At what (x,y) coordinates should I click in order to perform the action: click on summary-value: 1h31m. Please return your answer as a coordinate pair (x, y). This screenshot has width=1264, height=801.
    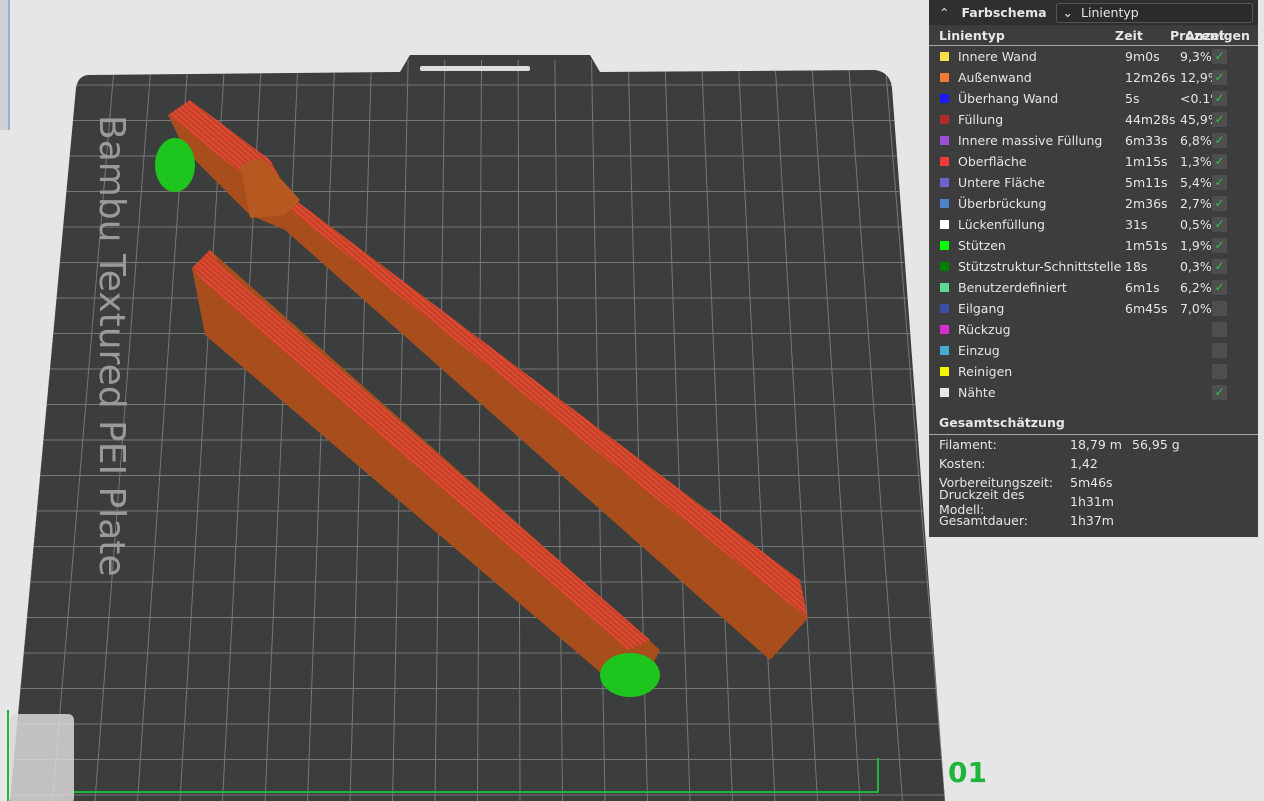
    Looking at the image, I should click on (1092, 501).